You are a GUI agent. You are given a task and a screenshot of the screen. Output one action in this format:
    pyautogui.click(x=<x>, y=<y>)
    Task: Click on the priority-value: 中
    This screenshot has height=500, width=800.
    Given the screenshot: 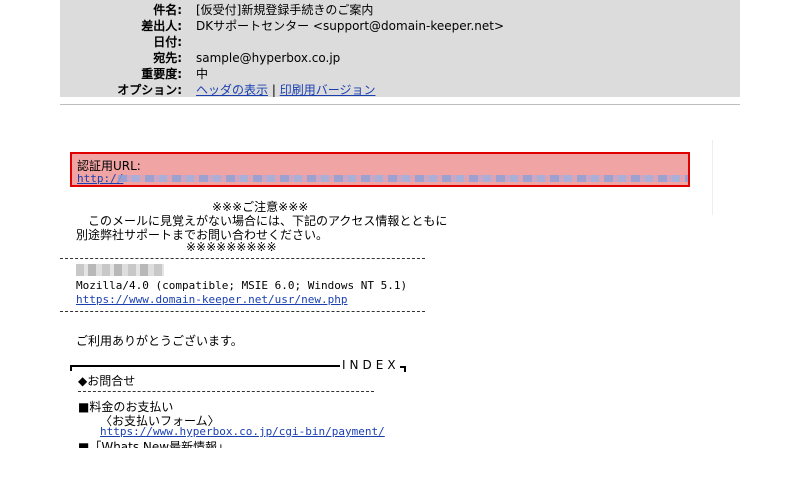 What is the action you would take?
    pyautogui.click(x=202, y=74)
    